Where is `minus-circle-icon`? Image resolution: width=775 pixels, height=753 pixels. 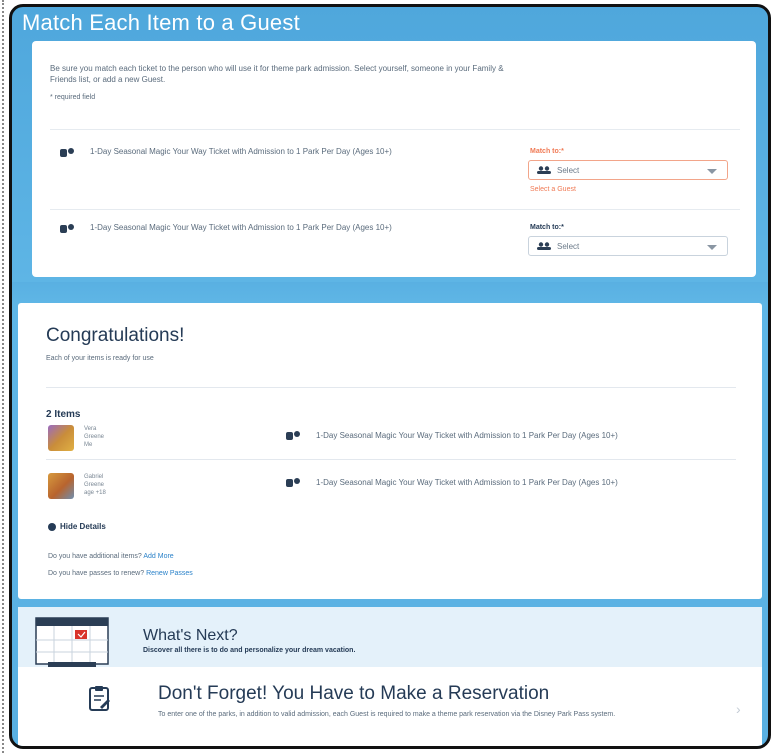 minus-circle-icon is located at coordinates (52, 527).